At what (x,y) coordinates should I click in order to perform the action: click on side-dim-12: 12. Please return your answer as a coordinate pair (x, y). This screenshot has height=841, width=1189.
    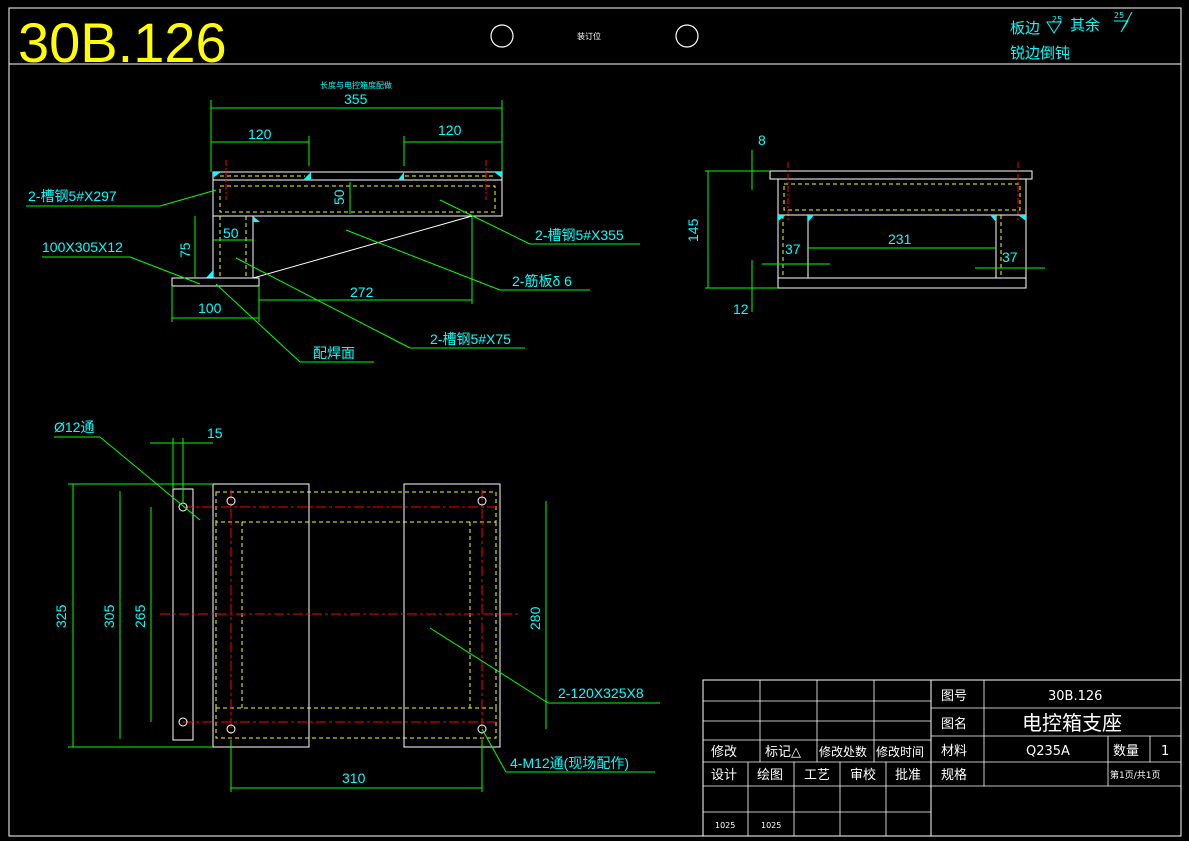
    Looking at the image, I should click on (741, 309).